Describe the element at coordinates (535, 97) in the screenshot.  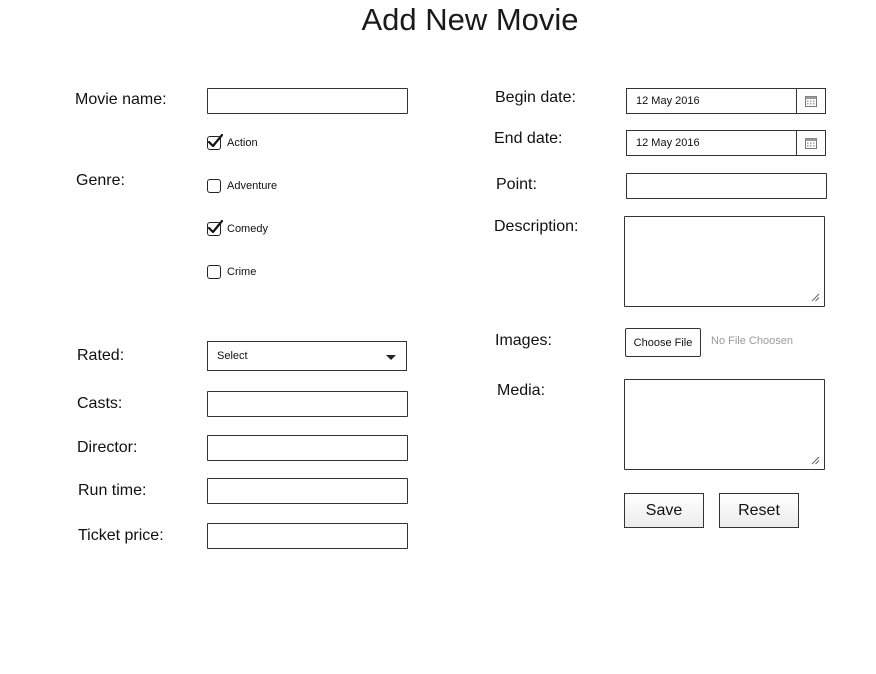
I see `begin-date-label: Begin date:` at that location.